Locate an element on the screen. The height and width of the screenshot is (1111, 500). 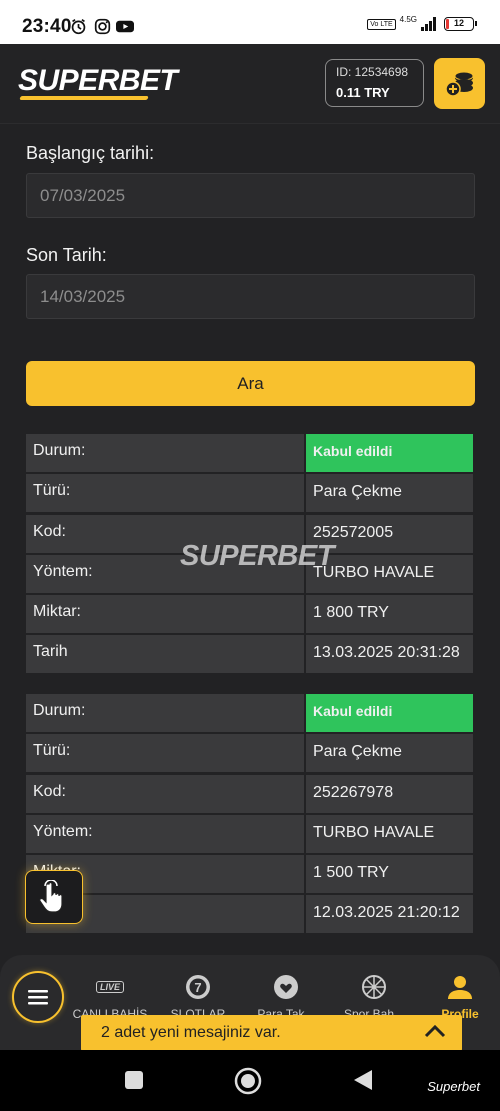
volte-icon: Vo LTE is located at coordinates (381, 24).